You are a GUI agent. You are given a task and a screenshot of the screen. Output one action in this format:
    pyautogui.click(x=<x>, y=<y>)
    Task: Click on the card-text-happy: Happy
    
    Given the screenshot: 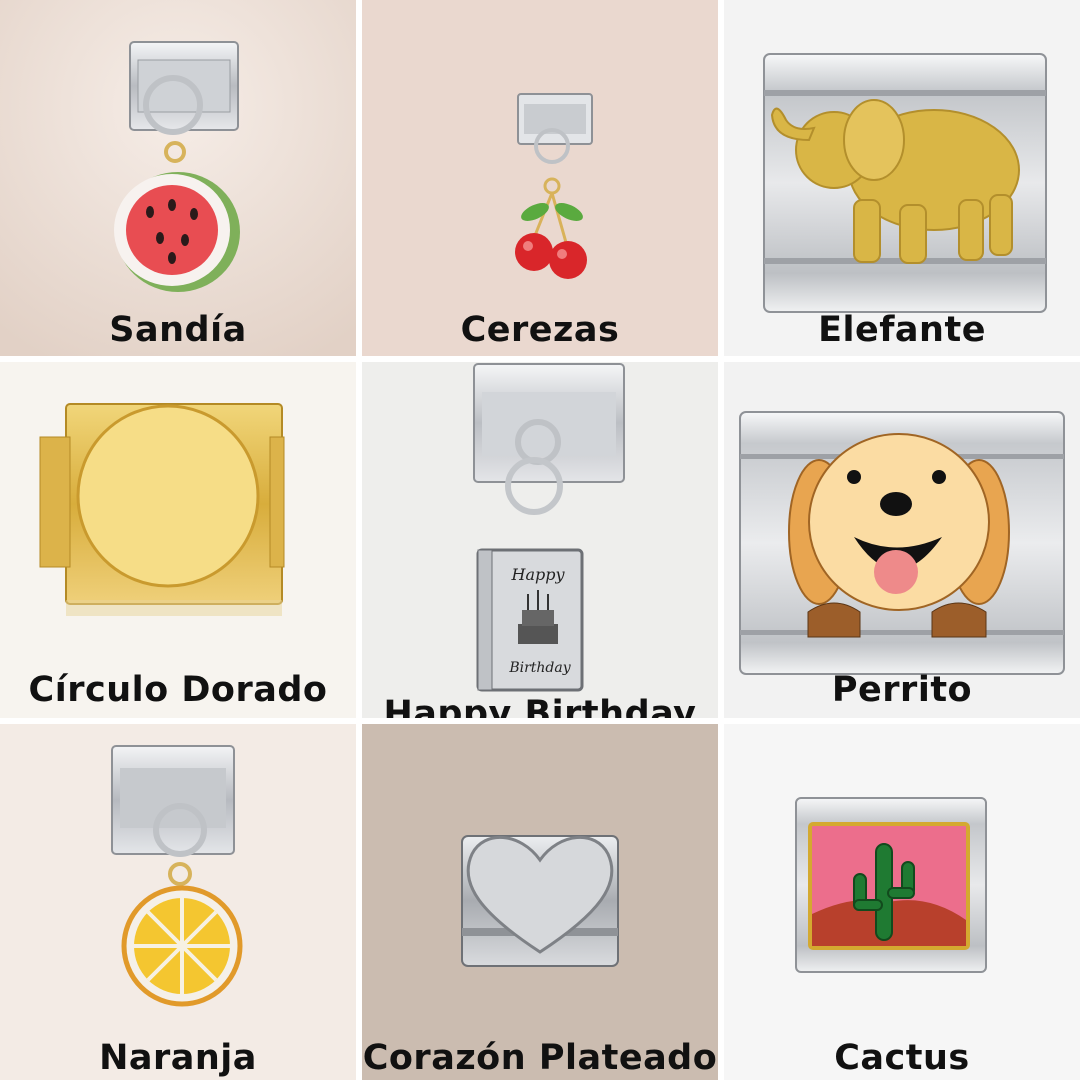 What is the action you would take?
    pyautogui.click(x=537, y=574)
    